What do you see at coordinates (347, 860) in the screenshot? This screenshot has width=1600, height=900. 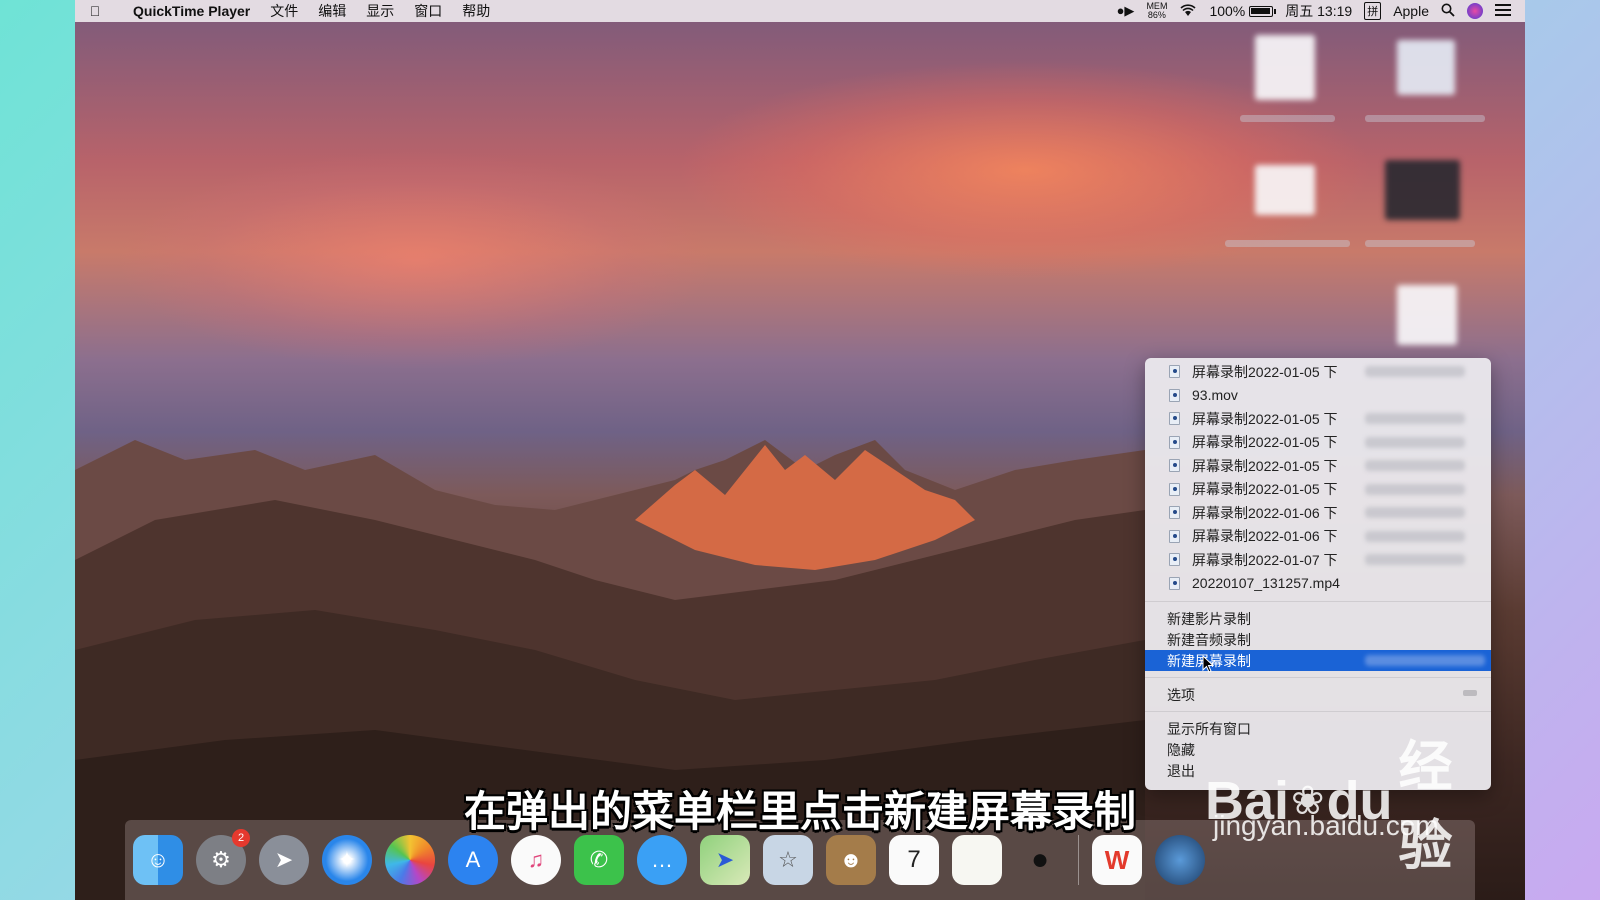 I see `safari-icon: ✦` at bounding box center [347, 860].